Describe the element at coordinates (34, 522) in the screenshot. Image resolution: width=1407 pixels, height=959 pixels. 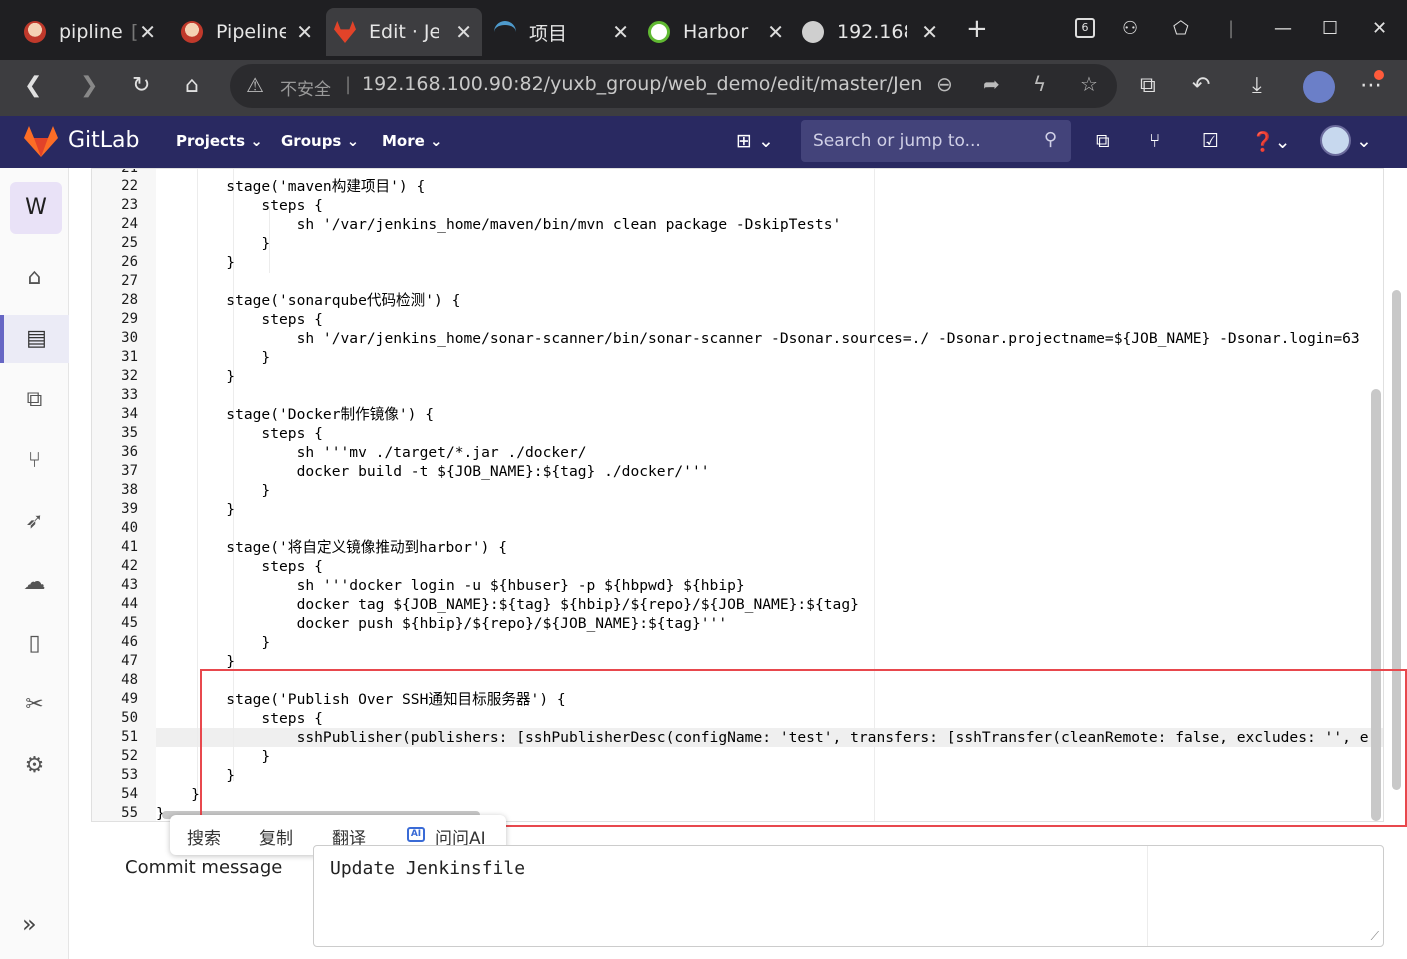
I see `deployments-rocket-icon: ➶` at that location.